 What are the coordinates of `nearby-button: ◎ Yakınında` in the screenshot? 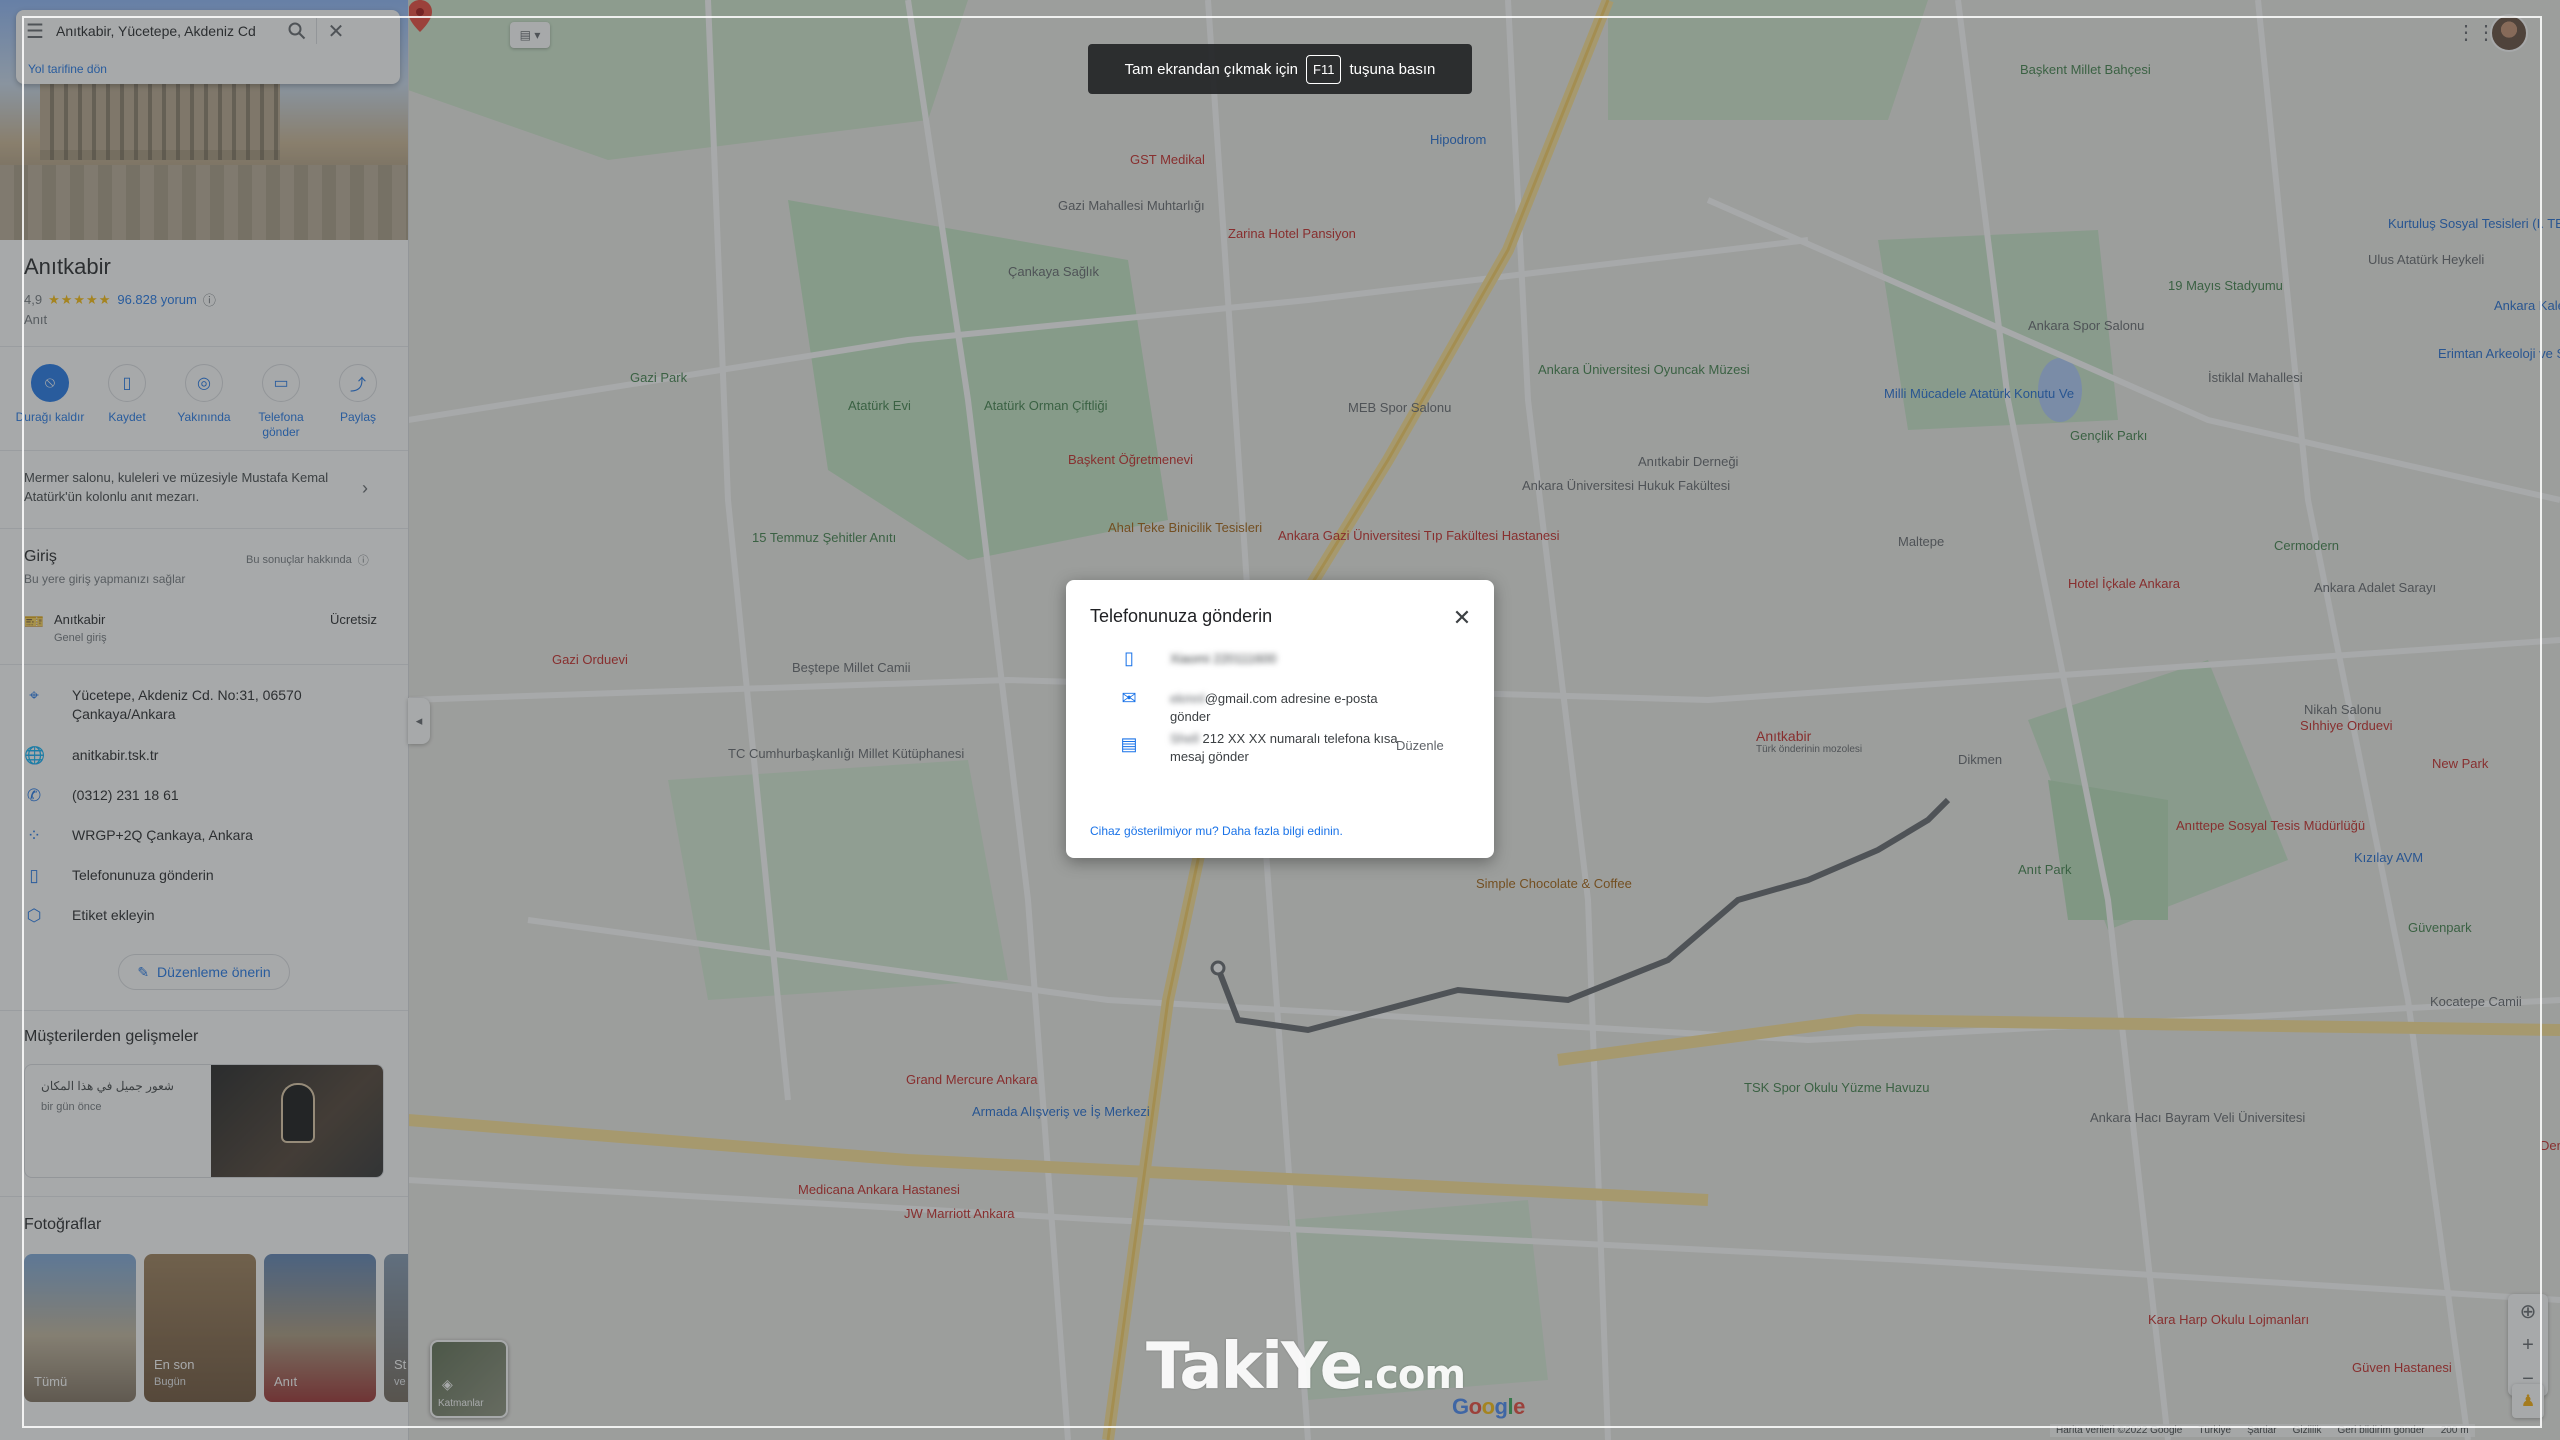 It's located at (204, 402).